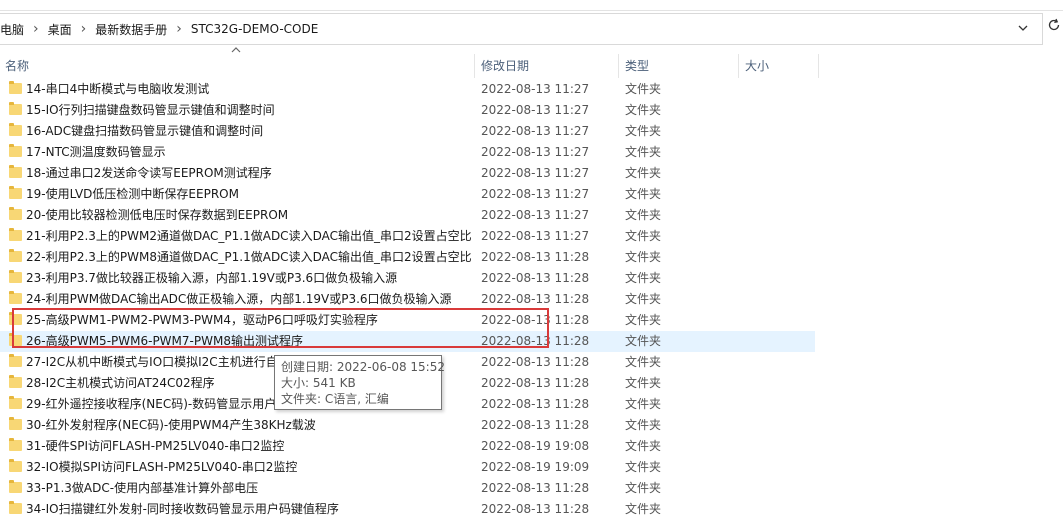  Describe the element at coordinates (171, 425) in the screenshot. I see `file-name: 30-红外发射程序(NEC码)-使用PWM4产生38KHz载波` at that location.